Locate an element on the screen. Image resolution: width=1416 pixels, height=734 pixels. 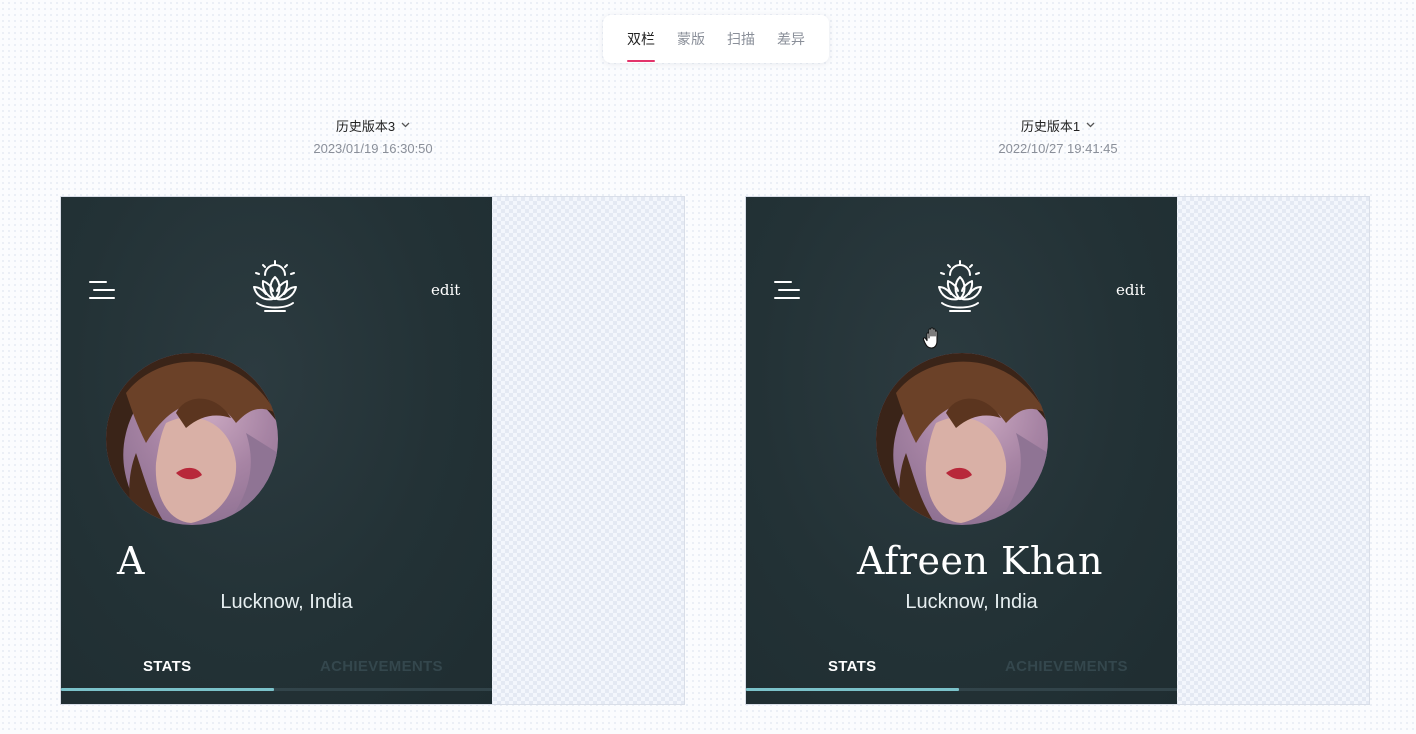
left-version-select: 历史版本3 is located at coordinates (373, 125).